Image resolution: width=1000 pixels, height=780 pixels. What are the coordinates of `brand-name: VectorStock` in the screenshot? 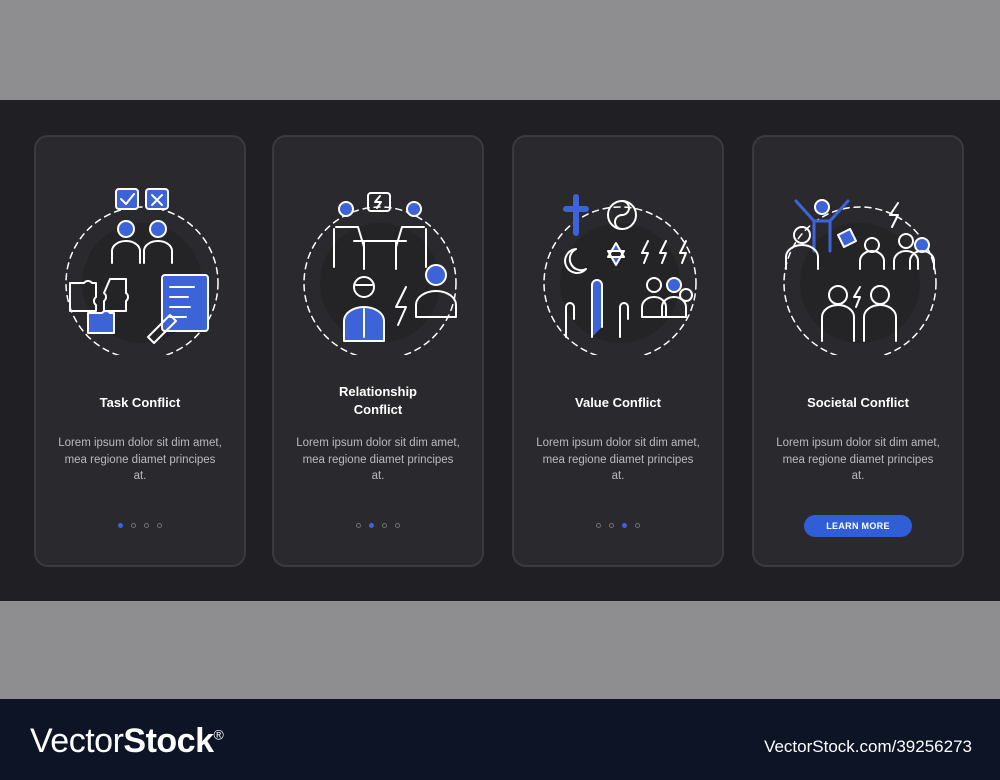 It's located at (122, 741).